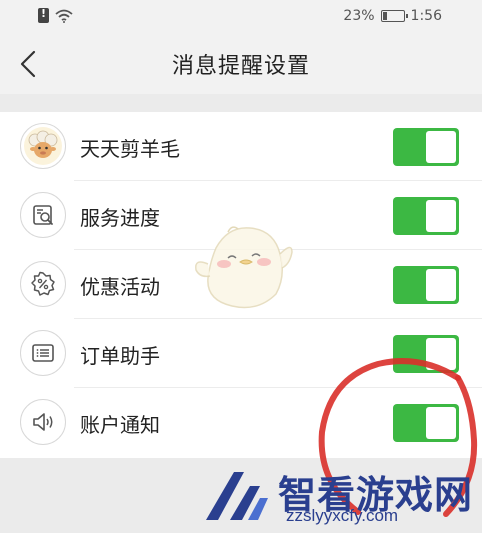 This screenshot has width=482, height=533. Describe the element at coordinates (342, 515) in the screenshot. I see `watermark-url: zzslyyxcfy.com` at that location.